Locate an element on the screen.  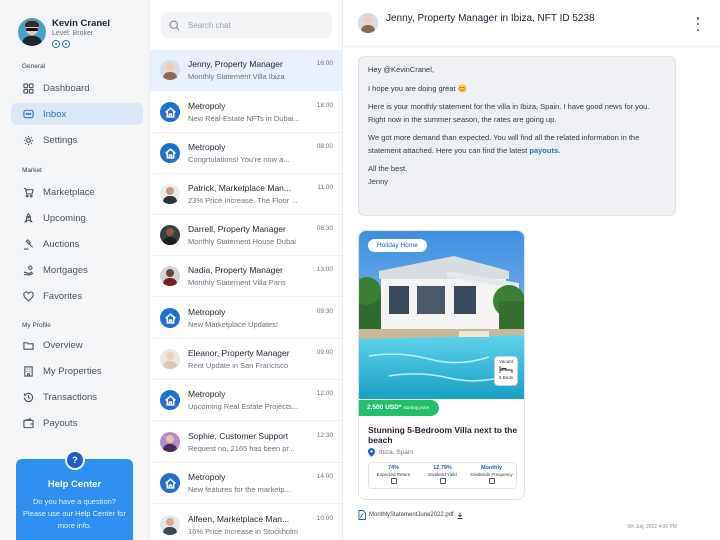
search-box is located at coordinates (246, 25).